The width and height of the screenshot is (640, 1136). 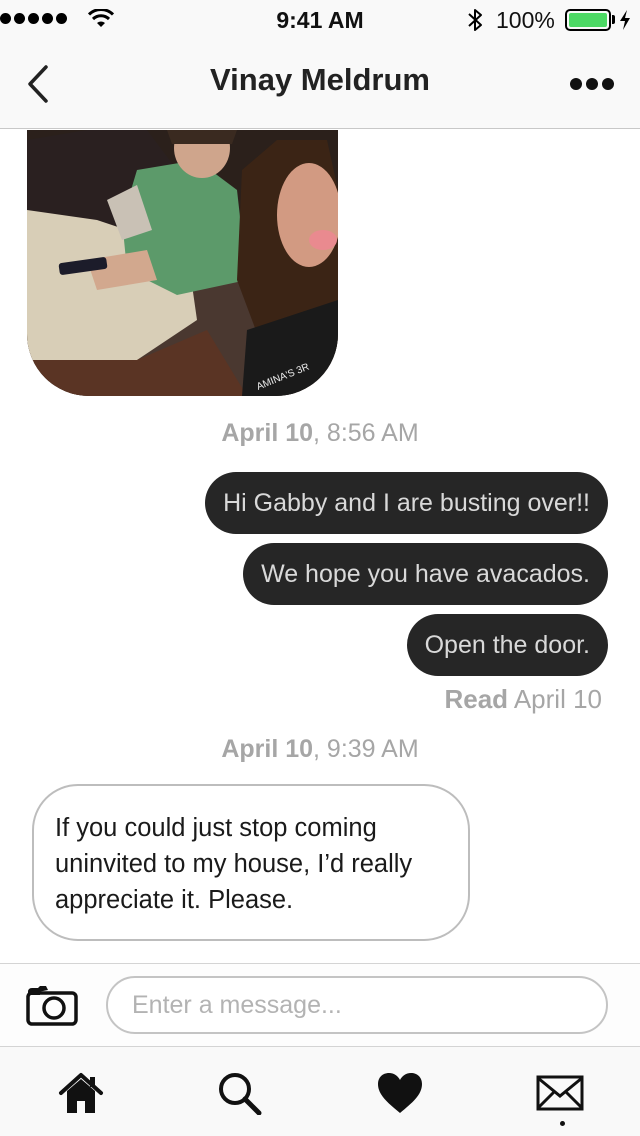 I want to click on battery-percentage: 100%, so click(x=525, y=20).